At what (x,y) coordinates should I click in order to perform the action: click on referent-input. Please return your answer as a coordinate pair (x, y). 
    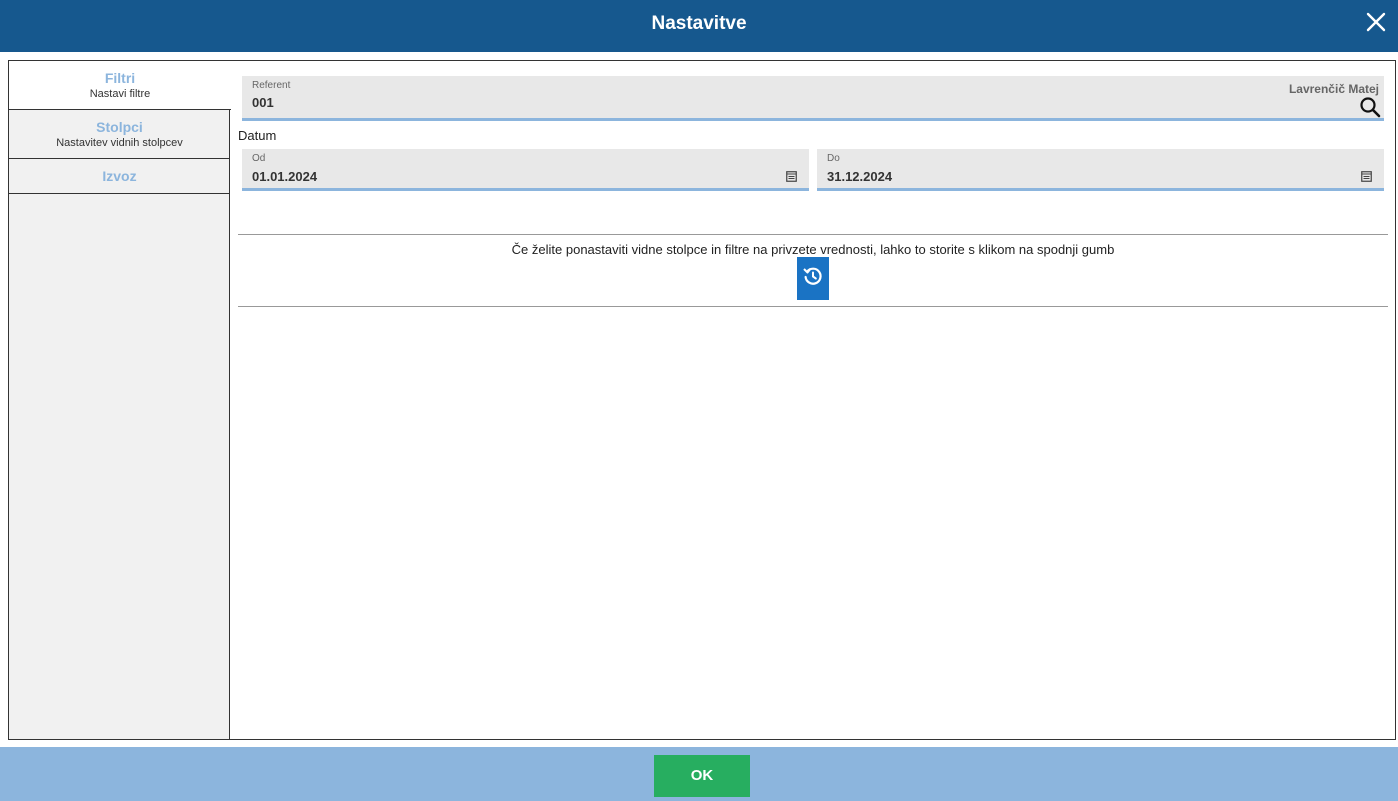
    Looking at the image, I should click on (552, 102).